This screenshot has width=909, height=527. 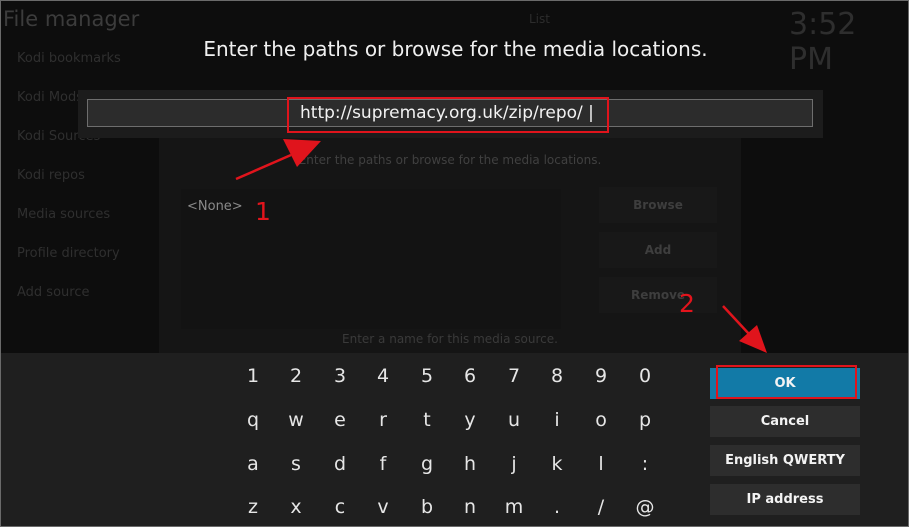 What do you see at coordinates (687, 303) in the screenshot?
I see `step-2-label: 2` at bounding box center [687, 303].